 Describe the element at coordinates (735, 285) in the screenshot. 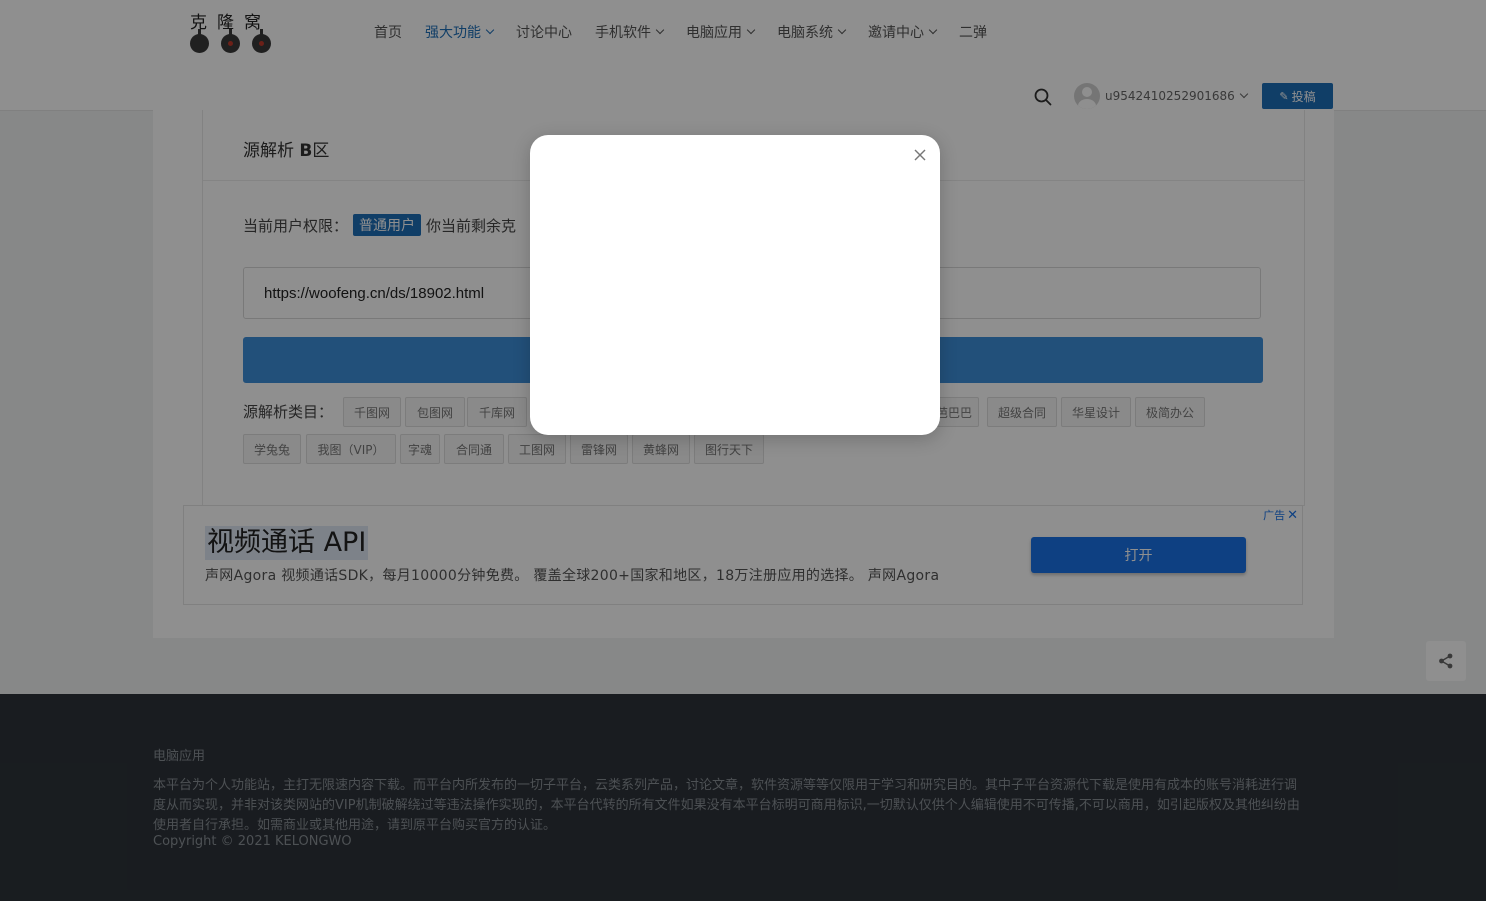

I see `modal-dialog` at that location.